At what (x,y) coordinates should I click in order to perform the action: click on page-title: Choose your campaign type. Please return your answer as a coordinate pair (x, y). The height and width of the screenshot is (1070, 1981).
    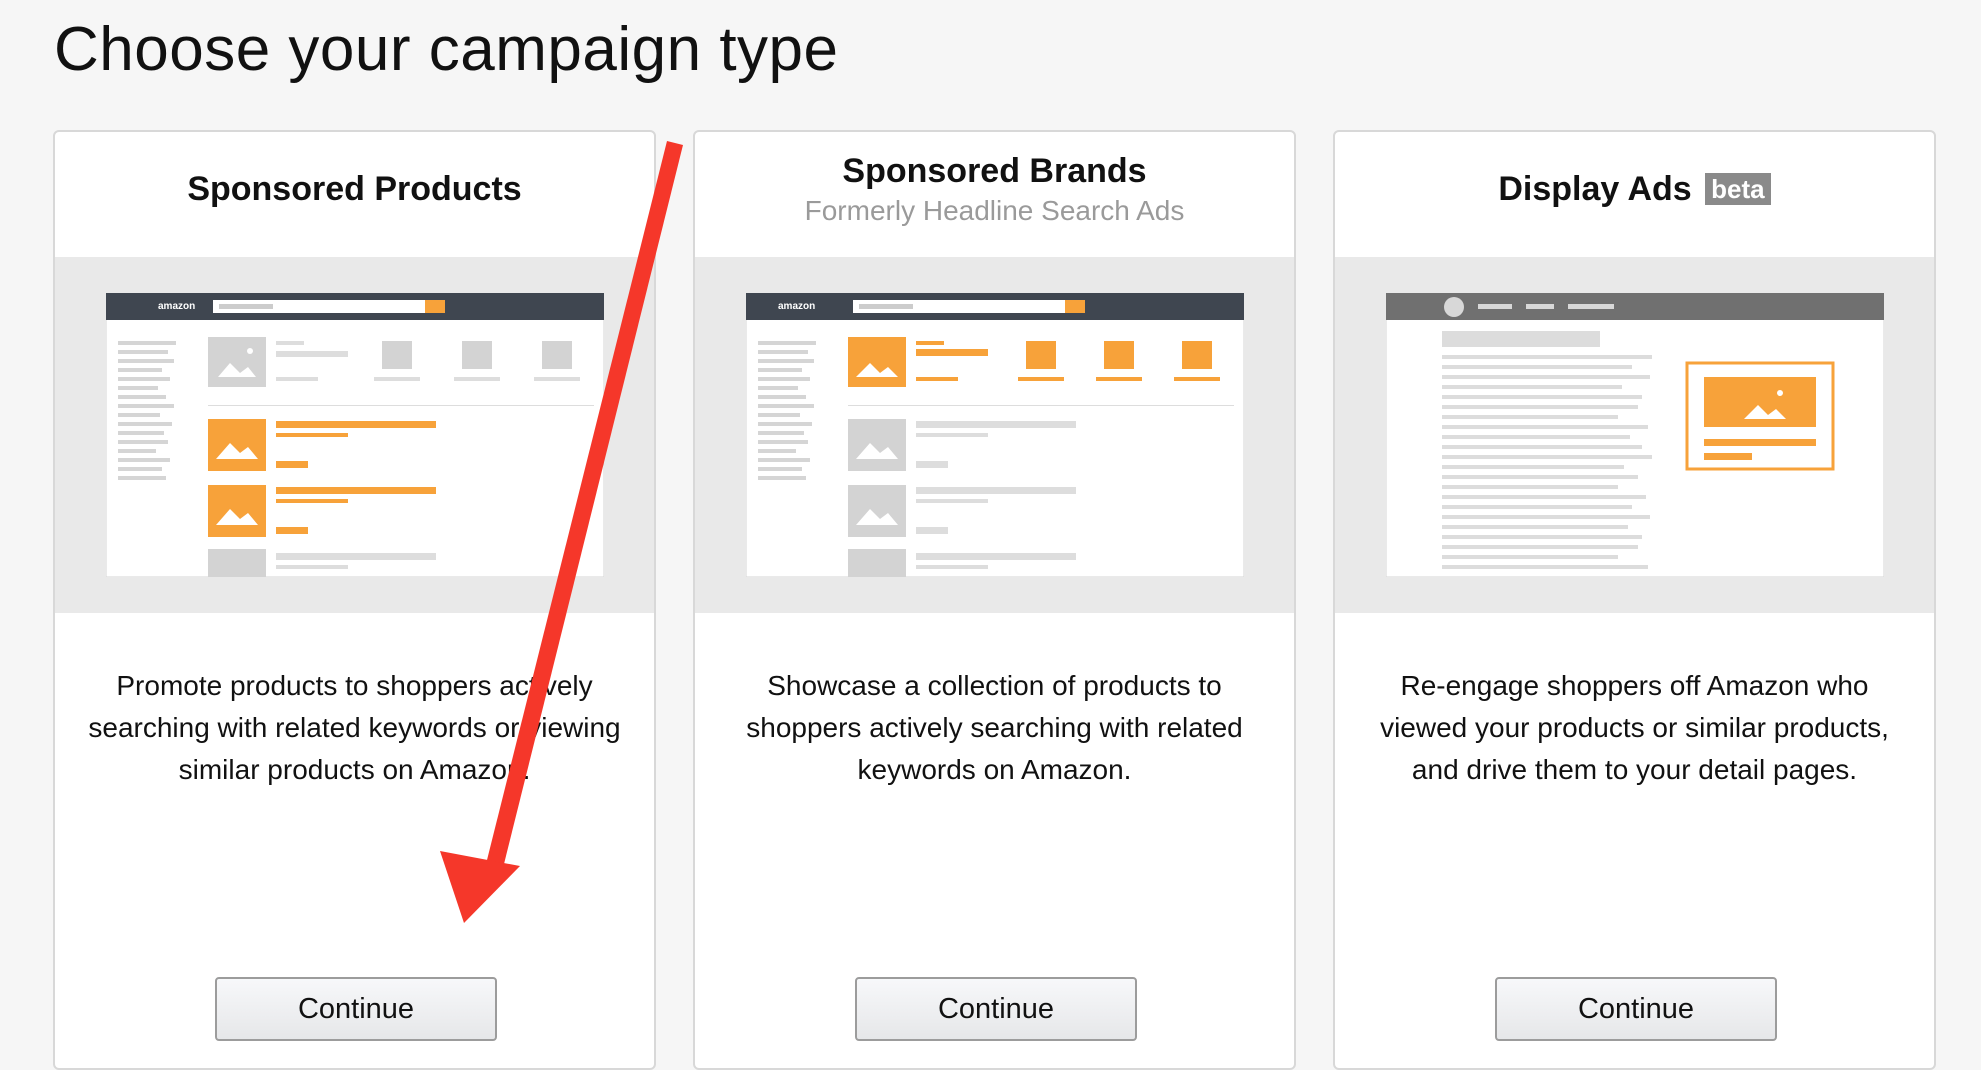
    Looking at the image, I should click on (446, 49).